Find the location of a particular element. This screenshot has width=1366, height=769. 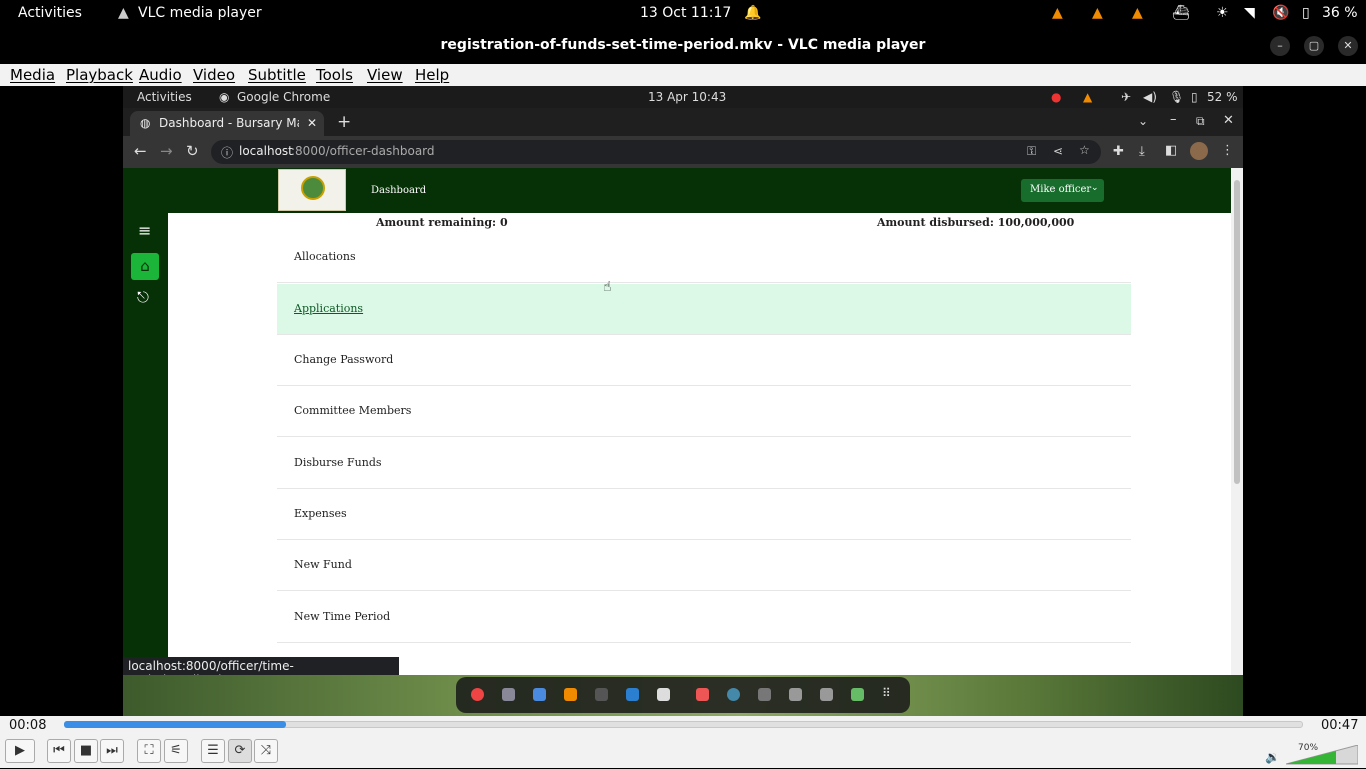

inner-battery-icon: ▯ is located at coordinates (1194, 97).